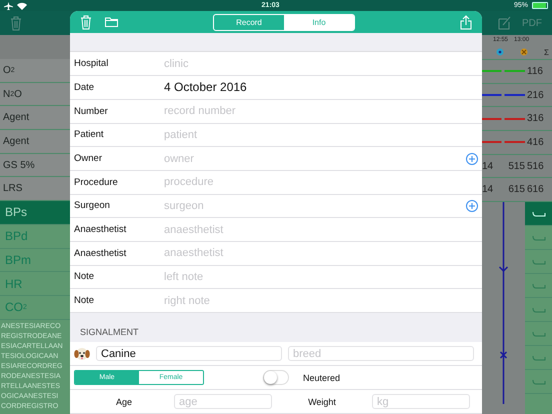 Image resolution: width=552 pixels, height=414 pixels. Describe the element at coordinates (179, 158) in the screenshot. I see `input-field: owner` at that location.